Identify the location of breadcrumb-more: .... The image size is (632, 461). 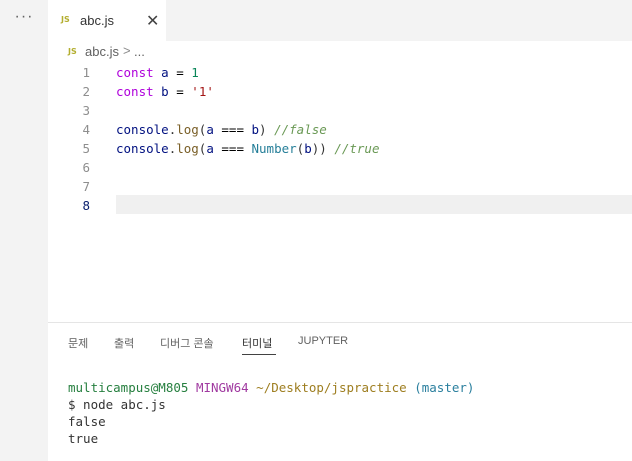
(139, 51).